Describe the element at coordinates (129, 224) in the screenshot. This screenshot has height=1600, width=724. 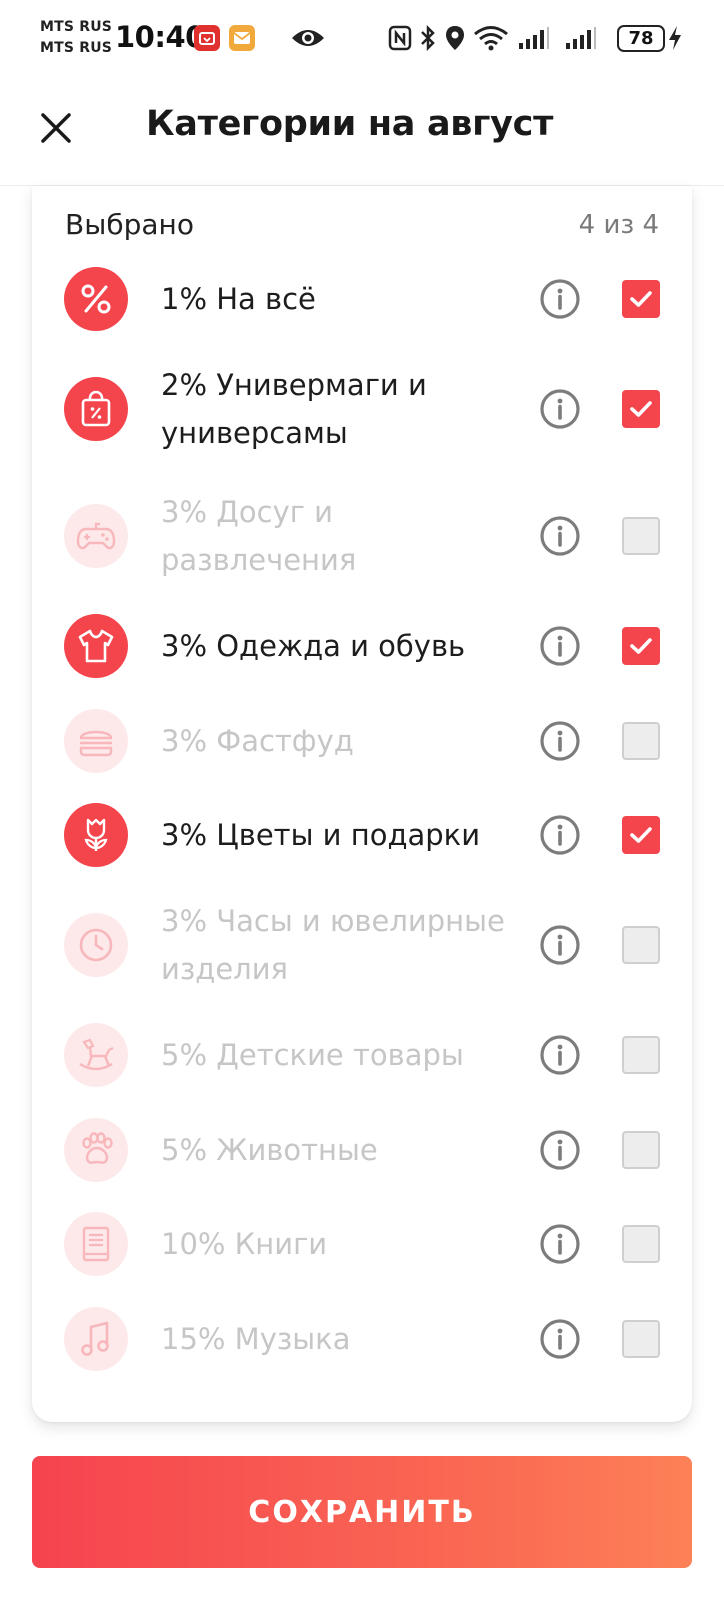
I see `selected-label: Выбрано` at that location.